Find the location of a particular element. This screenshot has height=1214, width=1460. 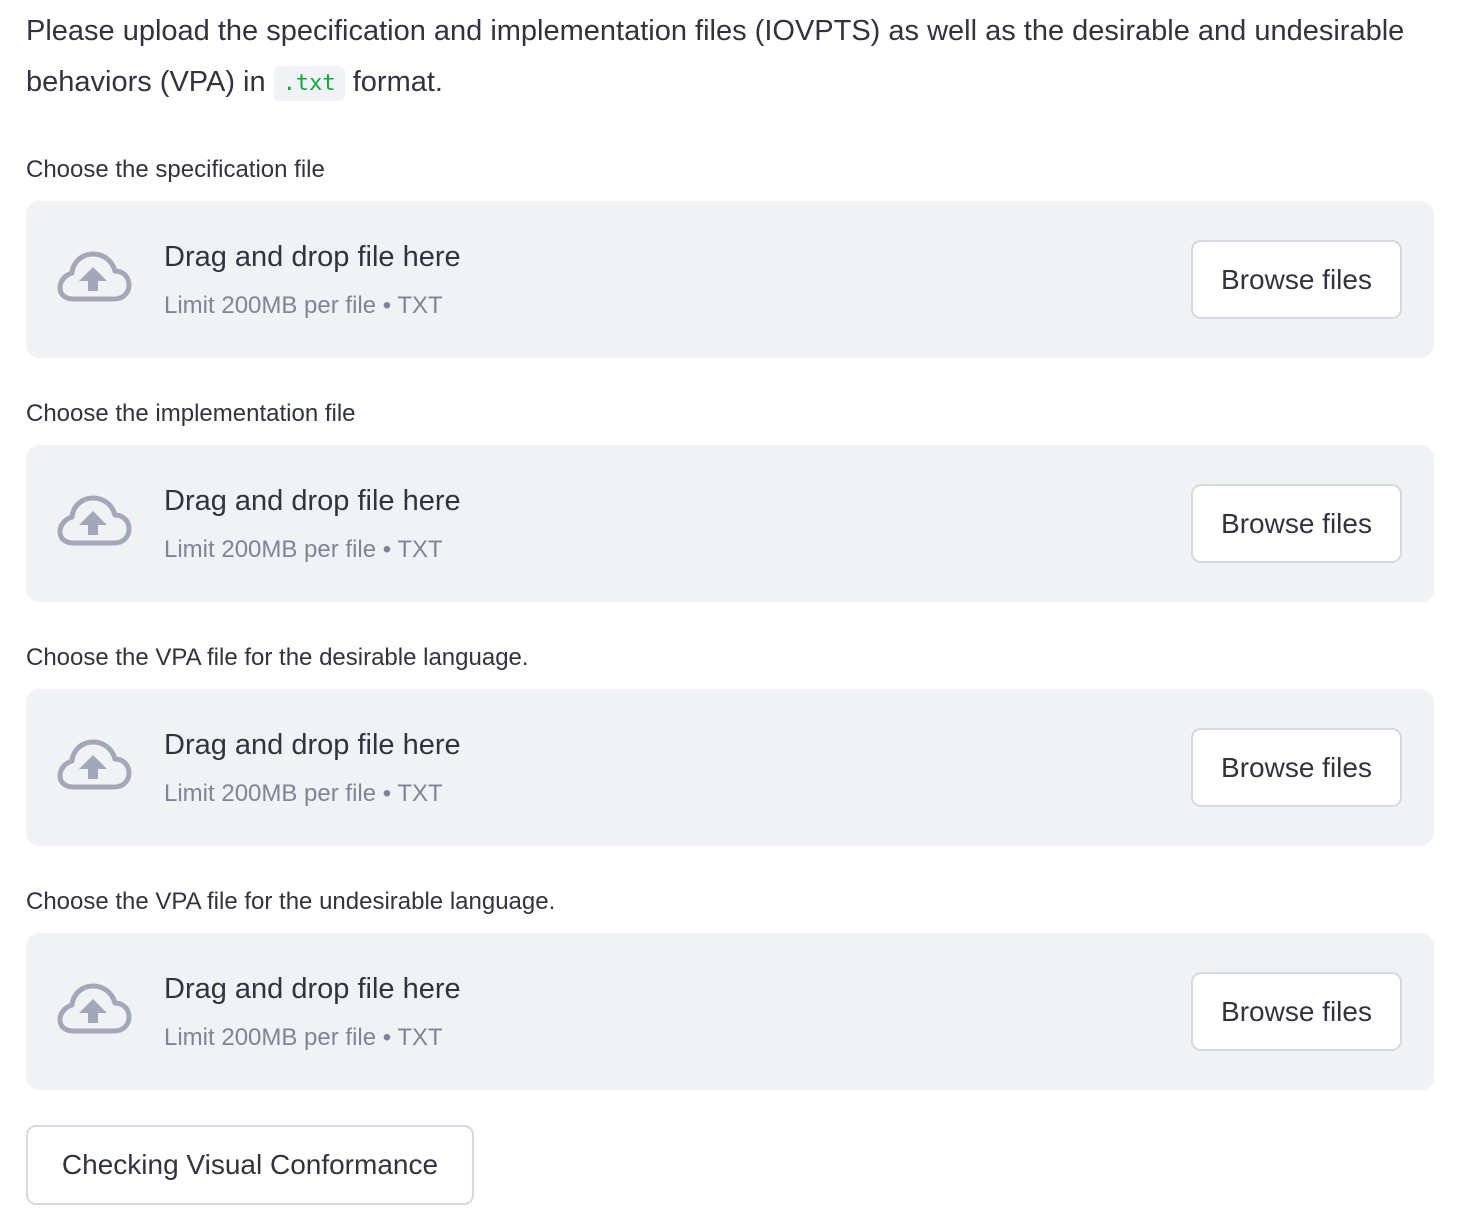

file-extension-code: .txt is located at coordinates (309, 83).